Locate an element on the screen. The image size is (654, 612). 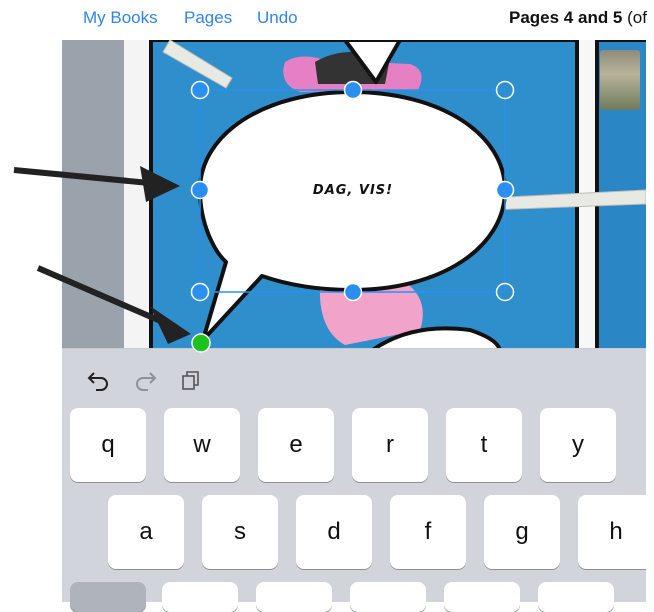
resize-handle-bottom-center is located at coordinates (353, 292).